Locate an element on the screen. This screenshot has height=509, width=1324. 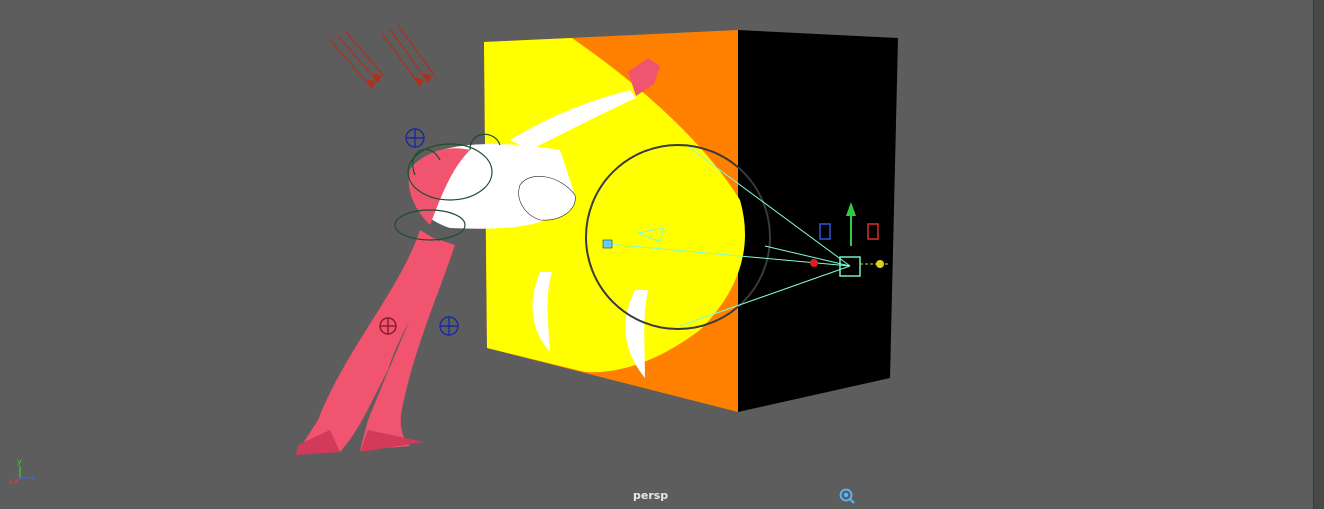
directional-light-icon is located at coordinates (383, 57).